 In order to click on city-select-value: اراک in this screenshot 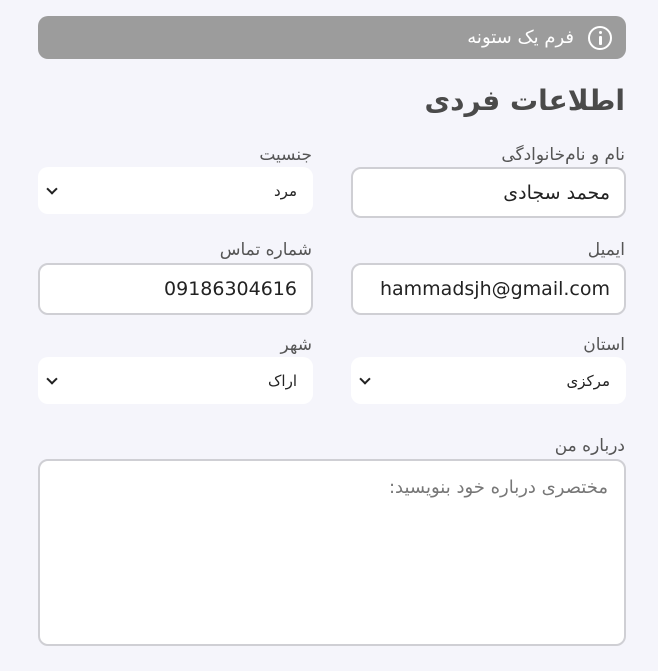, I will do `click(282, 380)`.